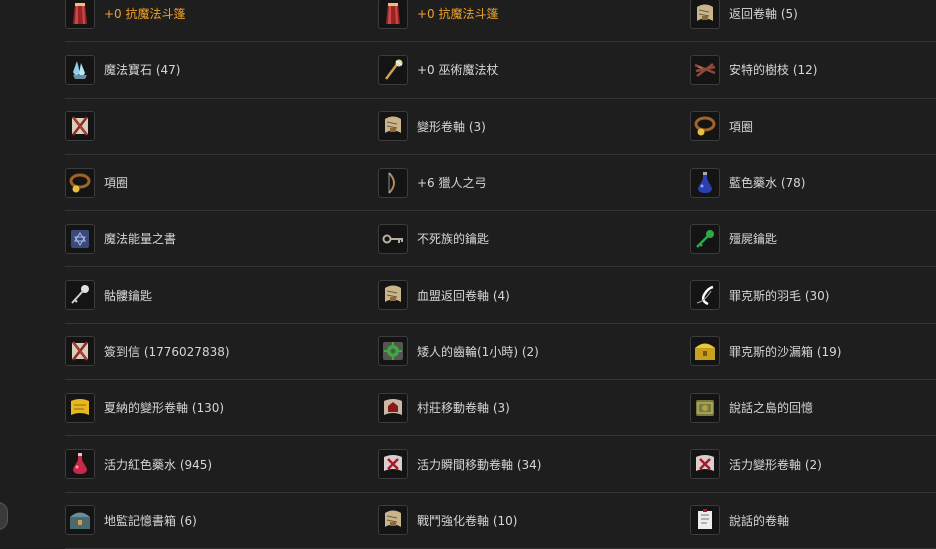 The height and width of the screenshot is (549, 936). I want to click on scrollbar-handle, so click(4, 516).